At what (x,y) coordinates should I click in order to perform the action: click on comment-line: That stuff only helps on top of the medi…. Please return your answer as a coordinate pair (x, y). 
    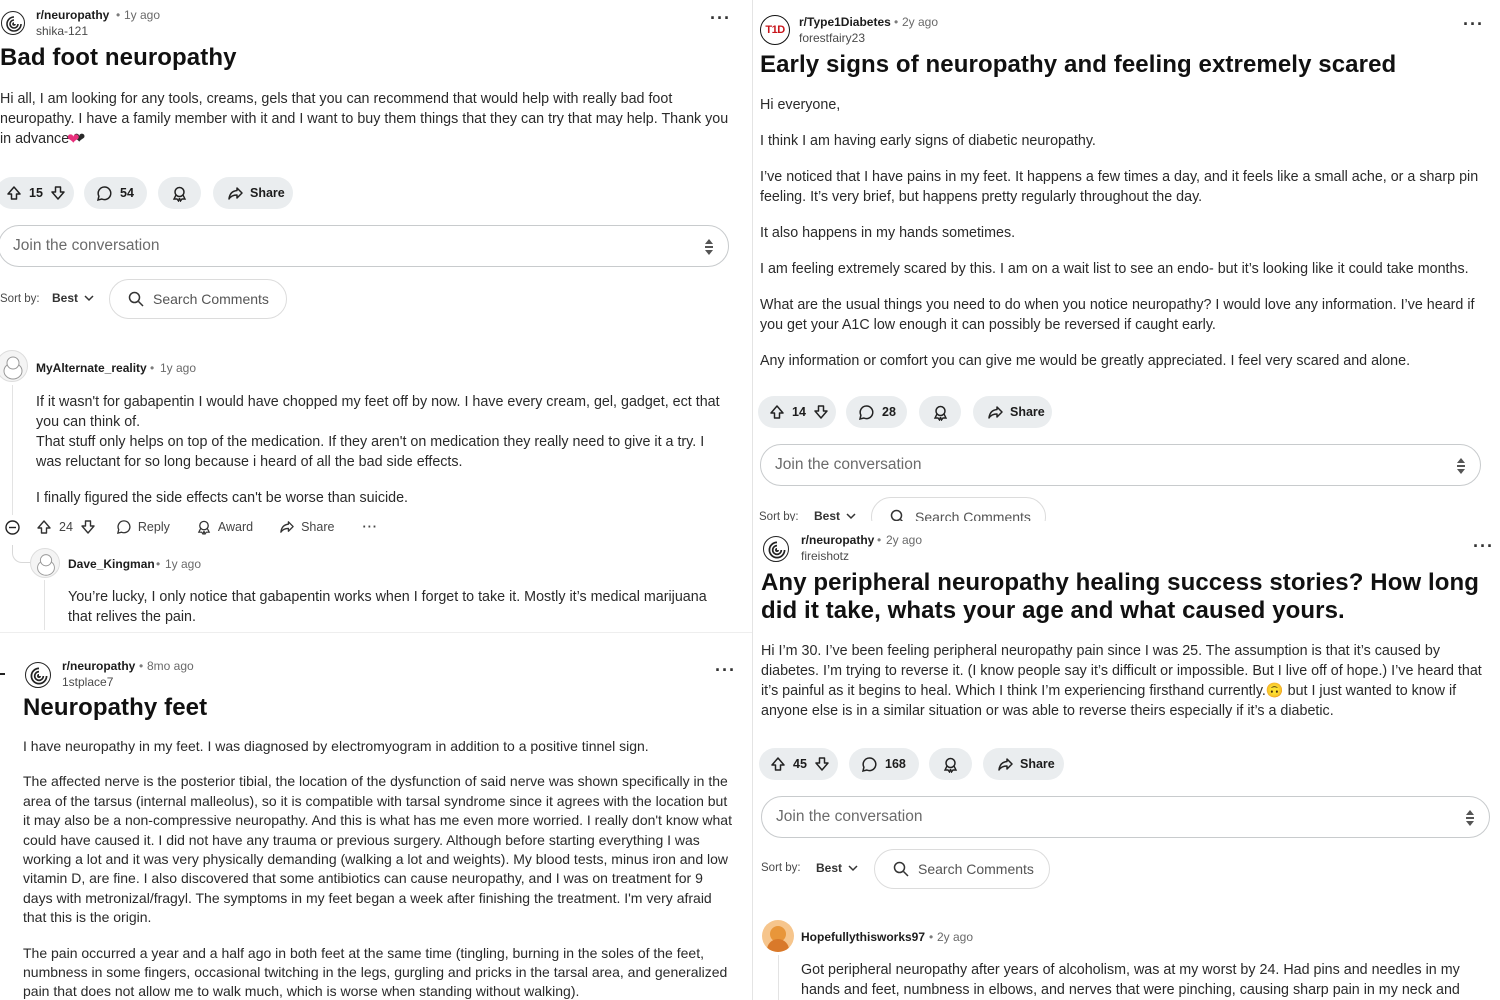
    Looking at the image, I should click on (370, 442).